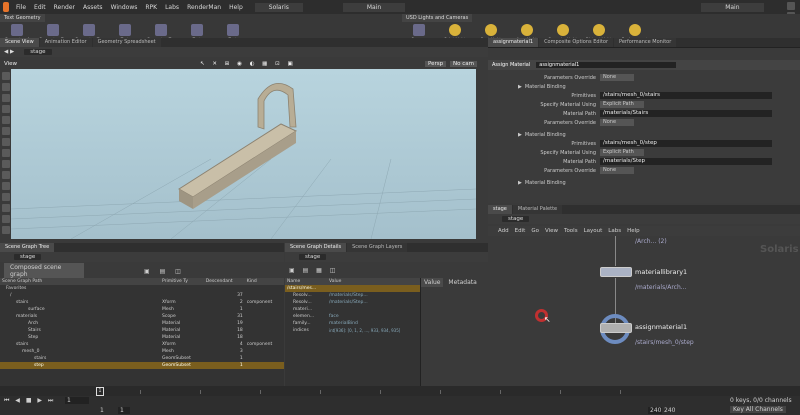 The height and width of the screenshot is (415, 800). Describe the element at coordinates (19, 42) in the screenshot. I see `tab-scene-view: Scene View` at that location.